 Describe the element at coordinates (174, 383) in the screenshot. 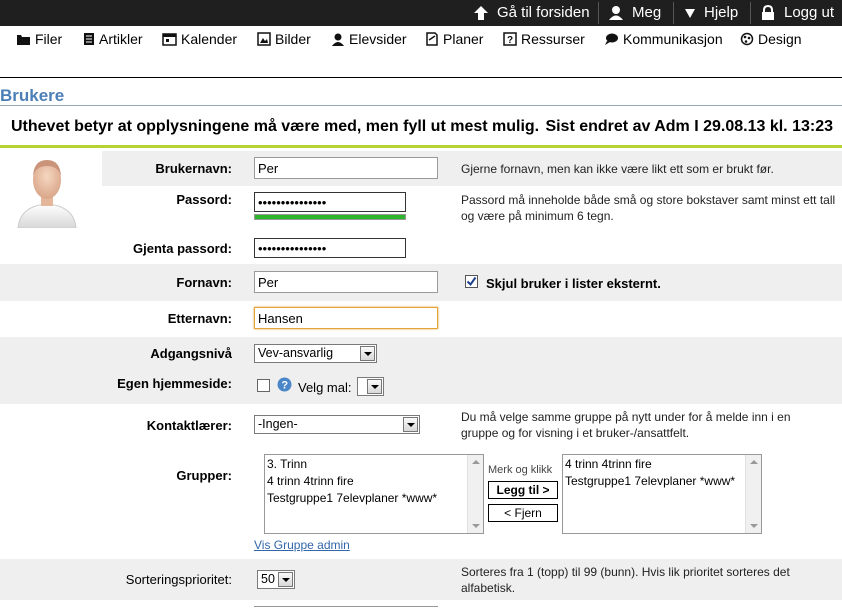

I see `homepage-label: Egen hjemmeside:` at that location.